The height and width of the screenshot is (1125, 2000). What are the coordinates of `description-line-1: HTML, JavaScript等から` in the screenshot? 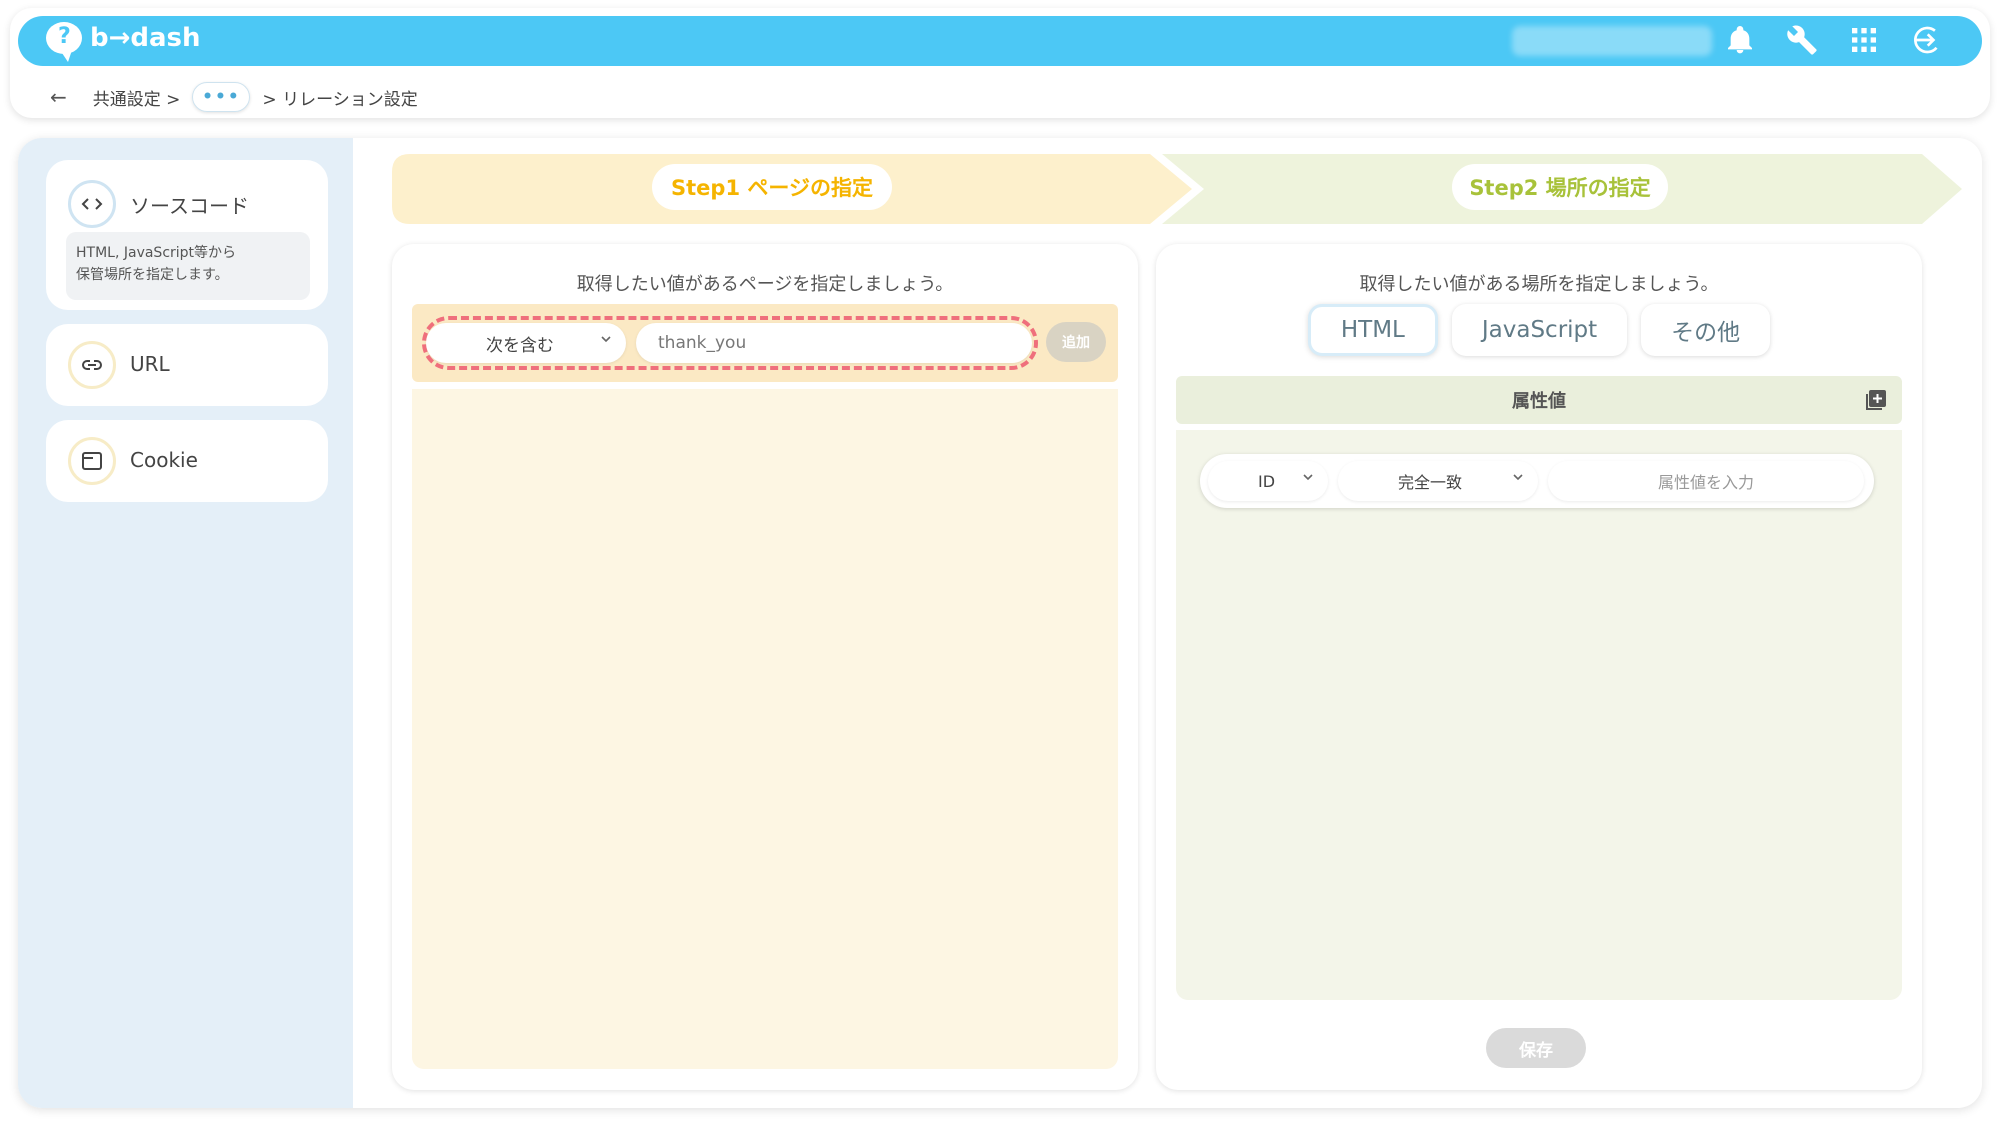 It's located at (156, 253).